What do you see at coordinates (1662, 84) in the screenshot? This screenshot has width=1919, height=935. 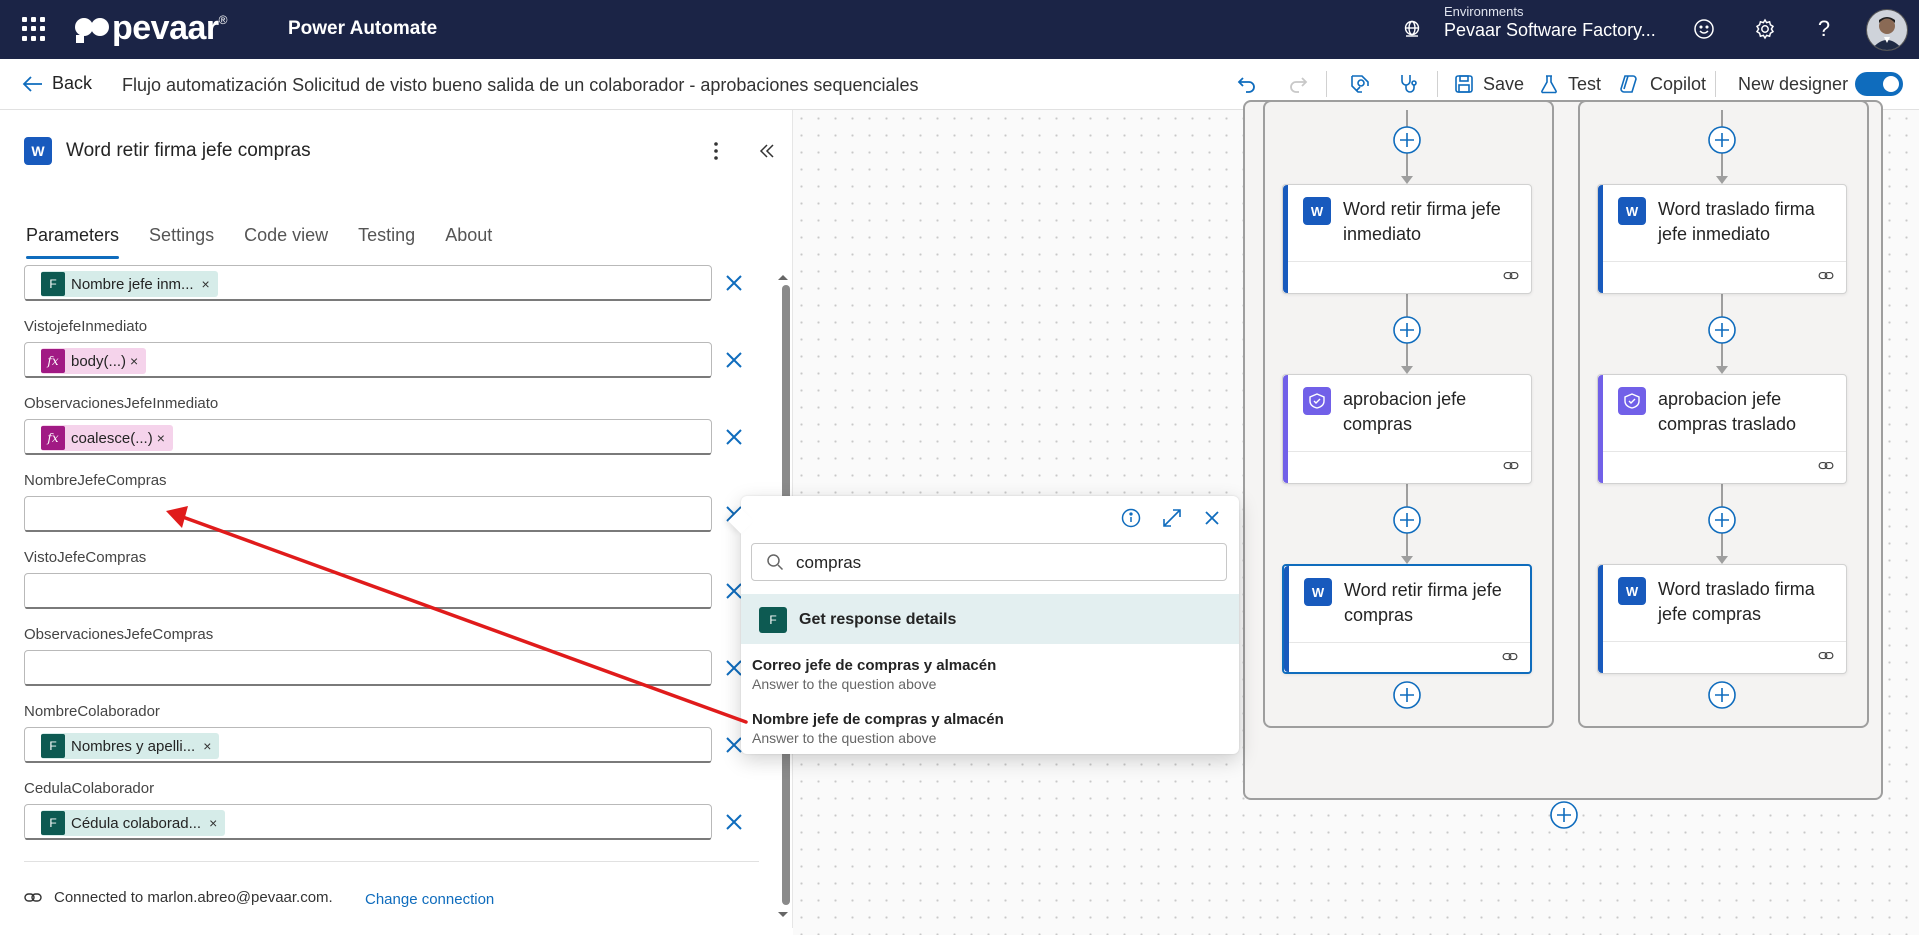 I see `copilot-button: Copilot` at bounding box center [1662, 84].